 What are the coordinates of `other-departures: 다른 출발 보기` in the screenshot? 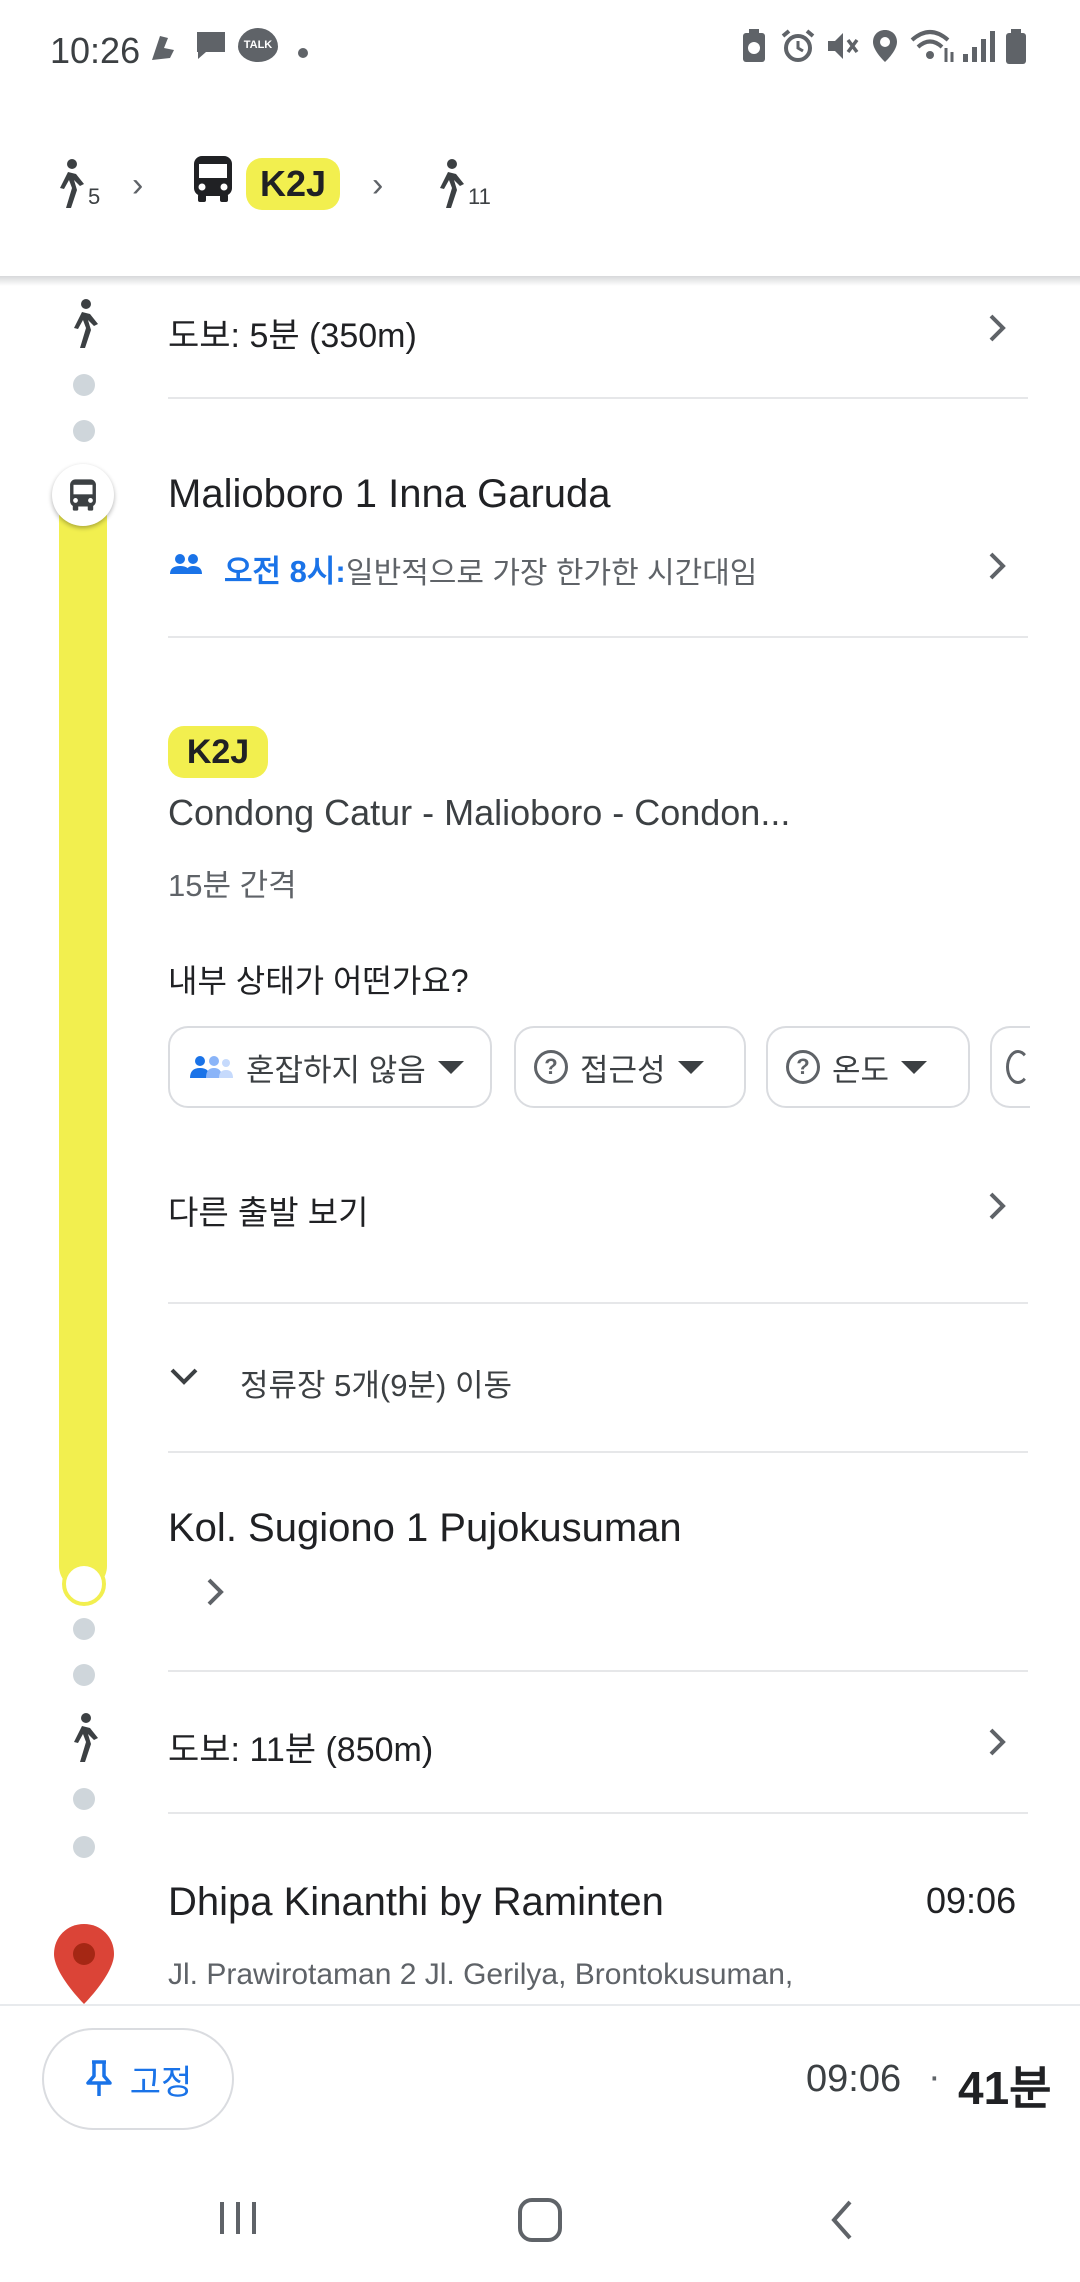 It's located at (268, 1210).